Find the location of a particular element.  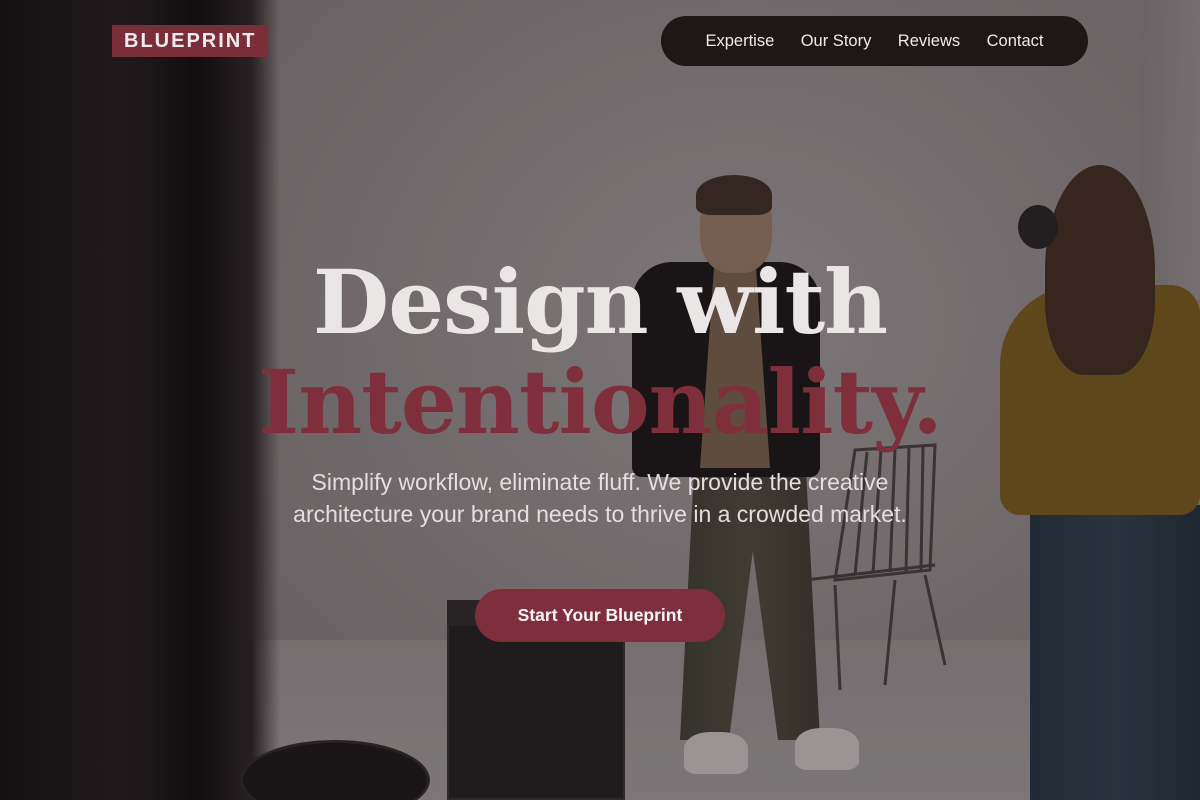

headline-line-2: Intentionality. is located at coordinates (600, 402).